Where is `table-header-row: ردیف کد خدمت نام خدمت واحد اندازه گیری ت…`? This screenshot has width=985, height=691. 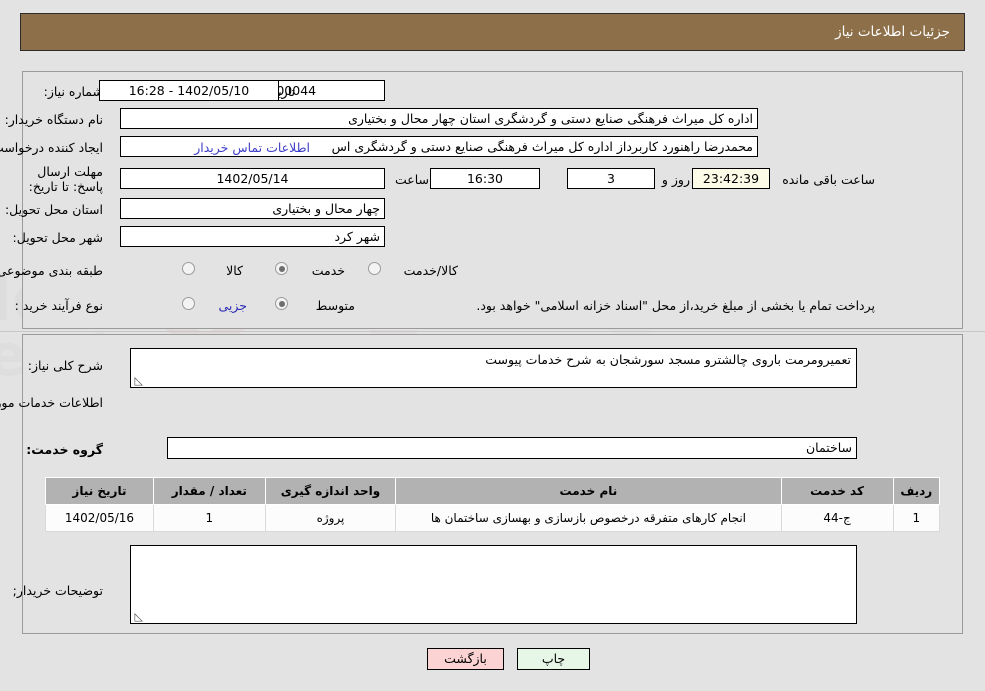 table-header-row: ردیف کد خدمت نام خدمت واحد اندازه گیری ت… is located at coordinates (493, 491).